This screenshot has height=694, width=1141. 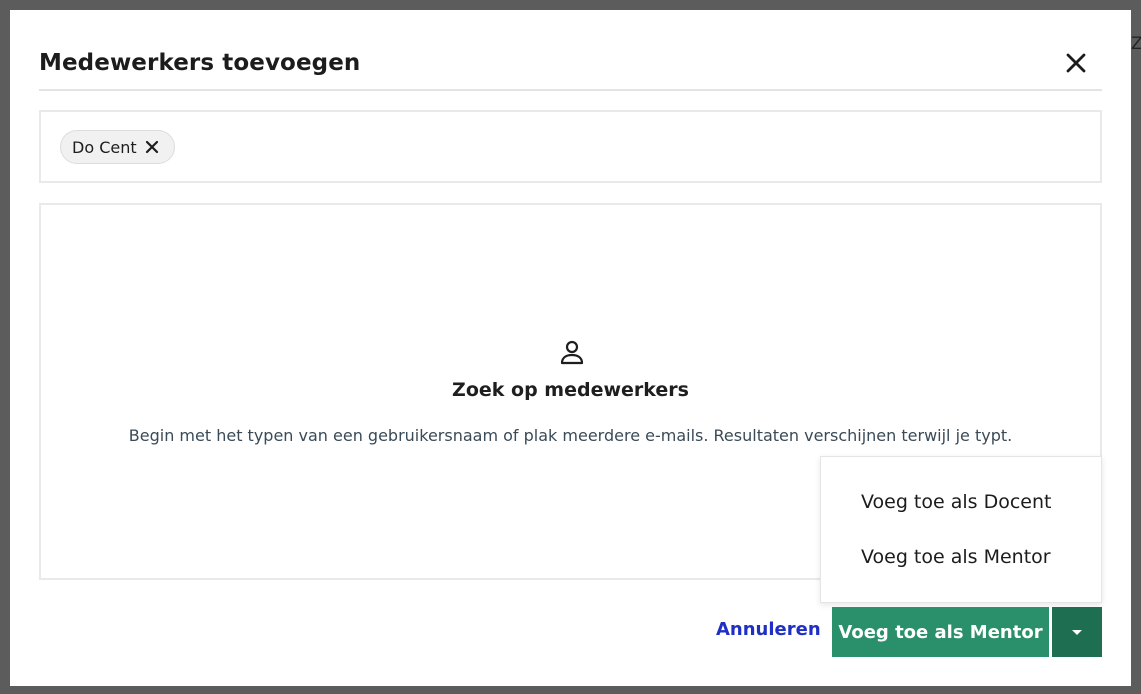 I want to click on empty-state-title: Zoek op medewerkers, so click(x=570, y=390).